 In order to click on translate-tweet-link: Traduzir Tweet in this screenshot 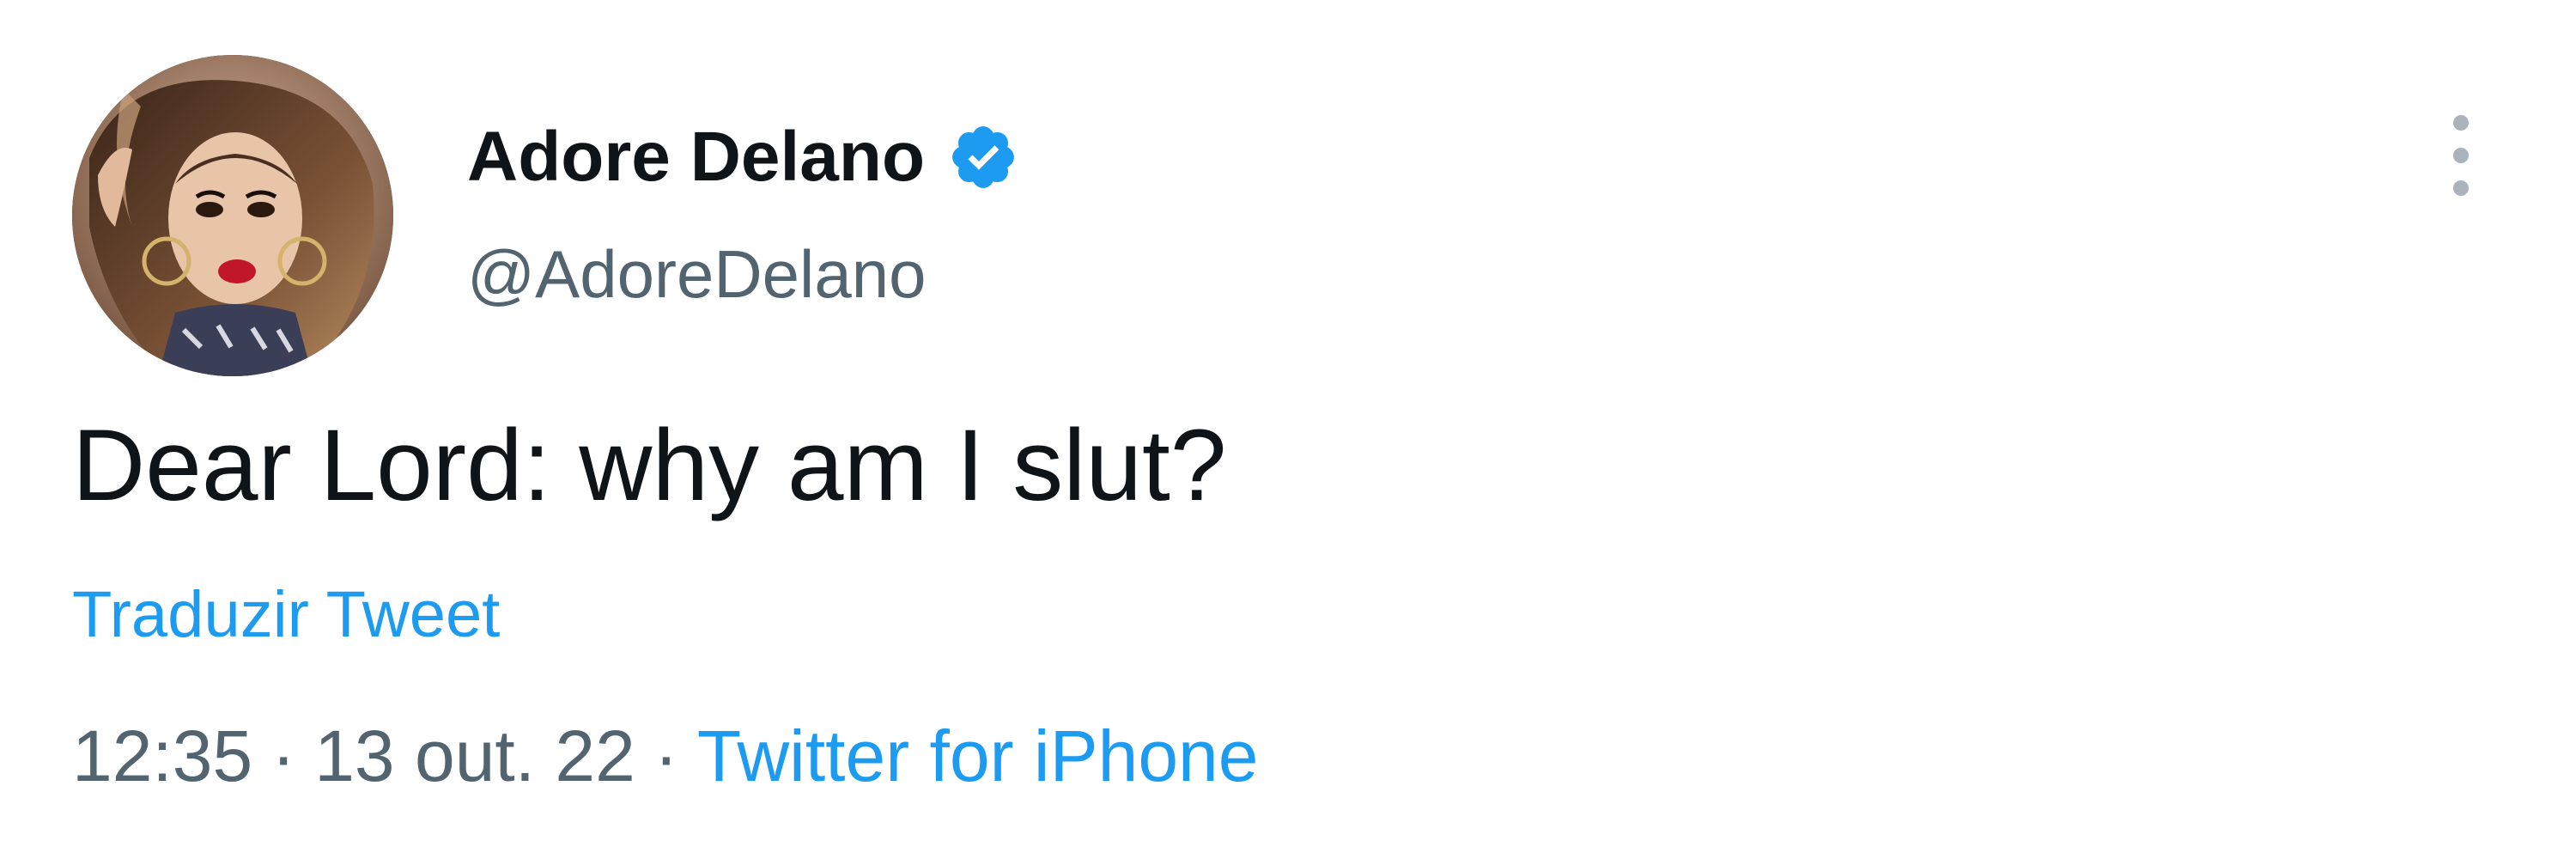, I will do `click(286, 615)`.